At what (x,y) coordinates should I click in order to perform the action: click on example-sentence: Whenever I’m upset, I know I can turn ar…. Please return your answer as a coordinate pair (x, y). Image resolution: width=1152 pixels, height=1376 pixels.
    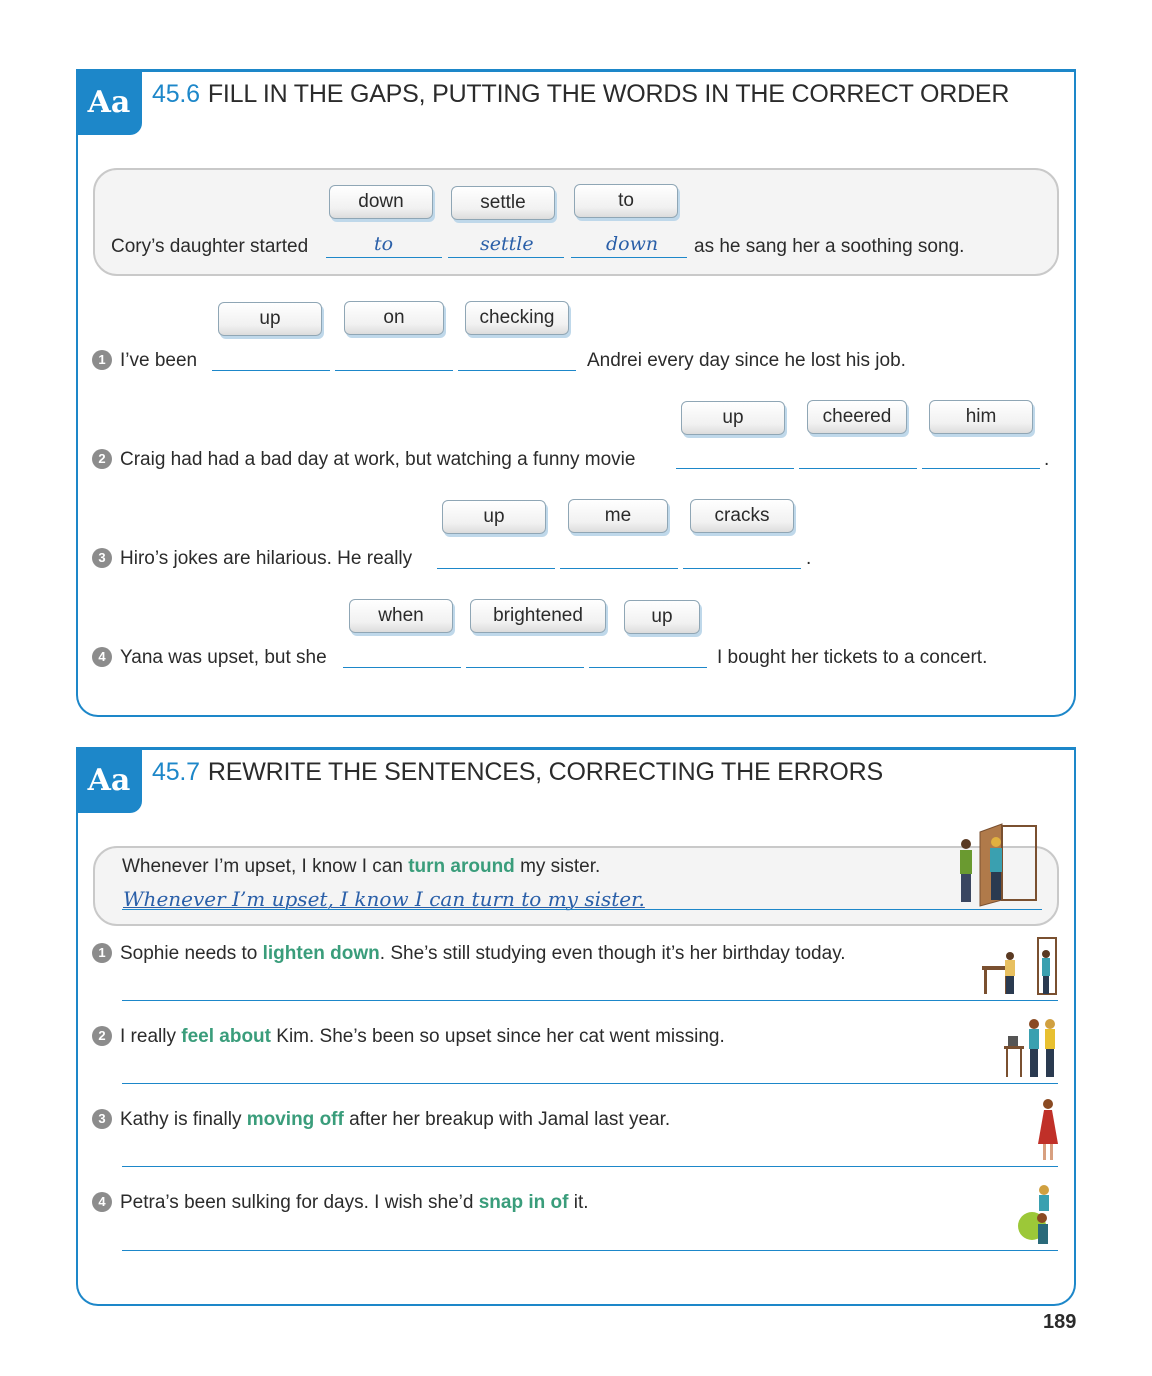
    Looking at the image, I should click on (361, 867).